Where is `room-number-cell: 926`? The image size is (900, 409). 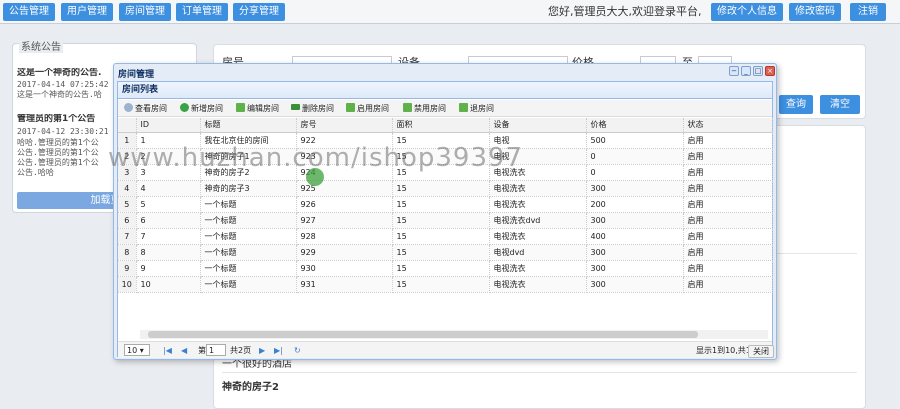 room-number-cell: 926 is located at coordinates (344, 204).